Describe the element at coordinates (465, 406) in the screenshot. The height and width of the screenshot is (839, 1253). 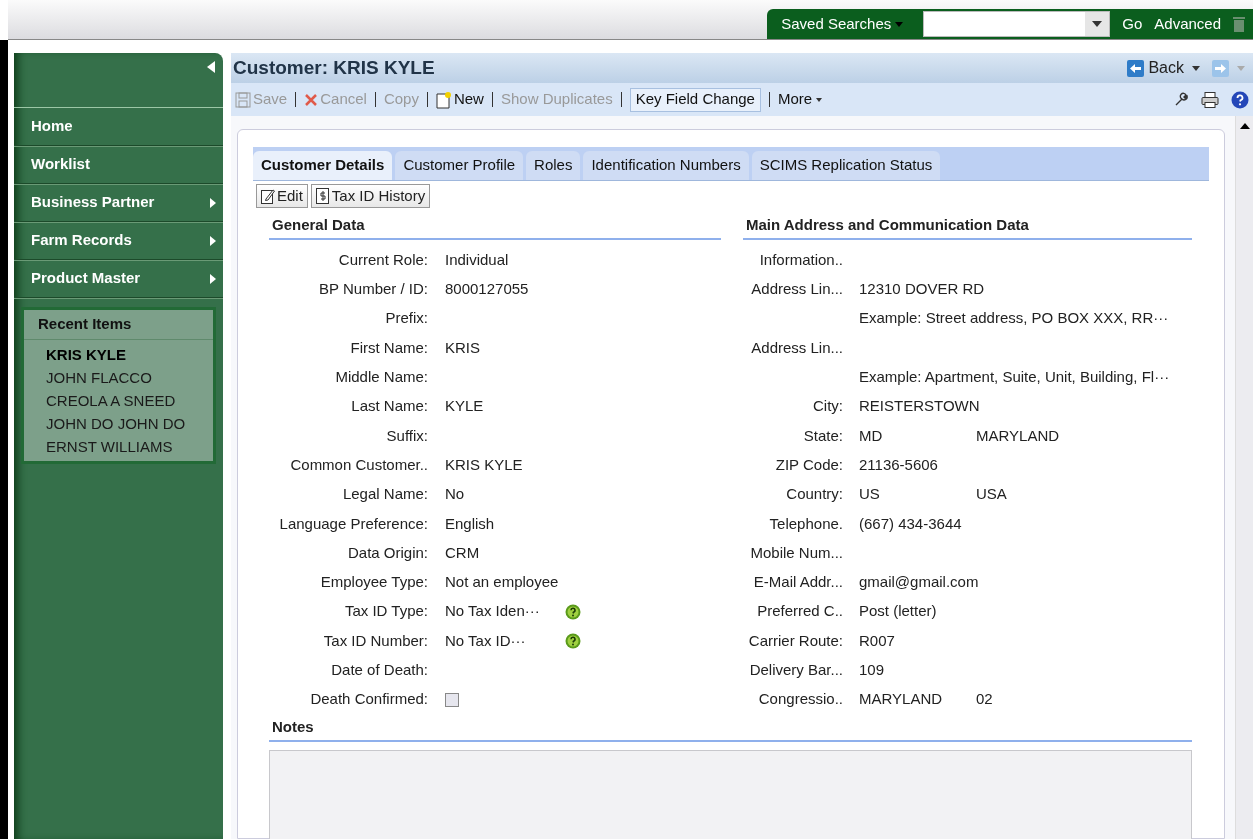
I see `field-value: KYLE` at that location.